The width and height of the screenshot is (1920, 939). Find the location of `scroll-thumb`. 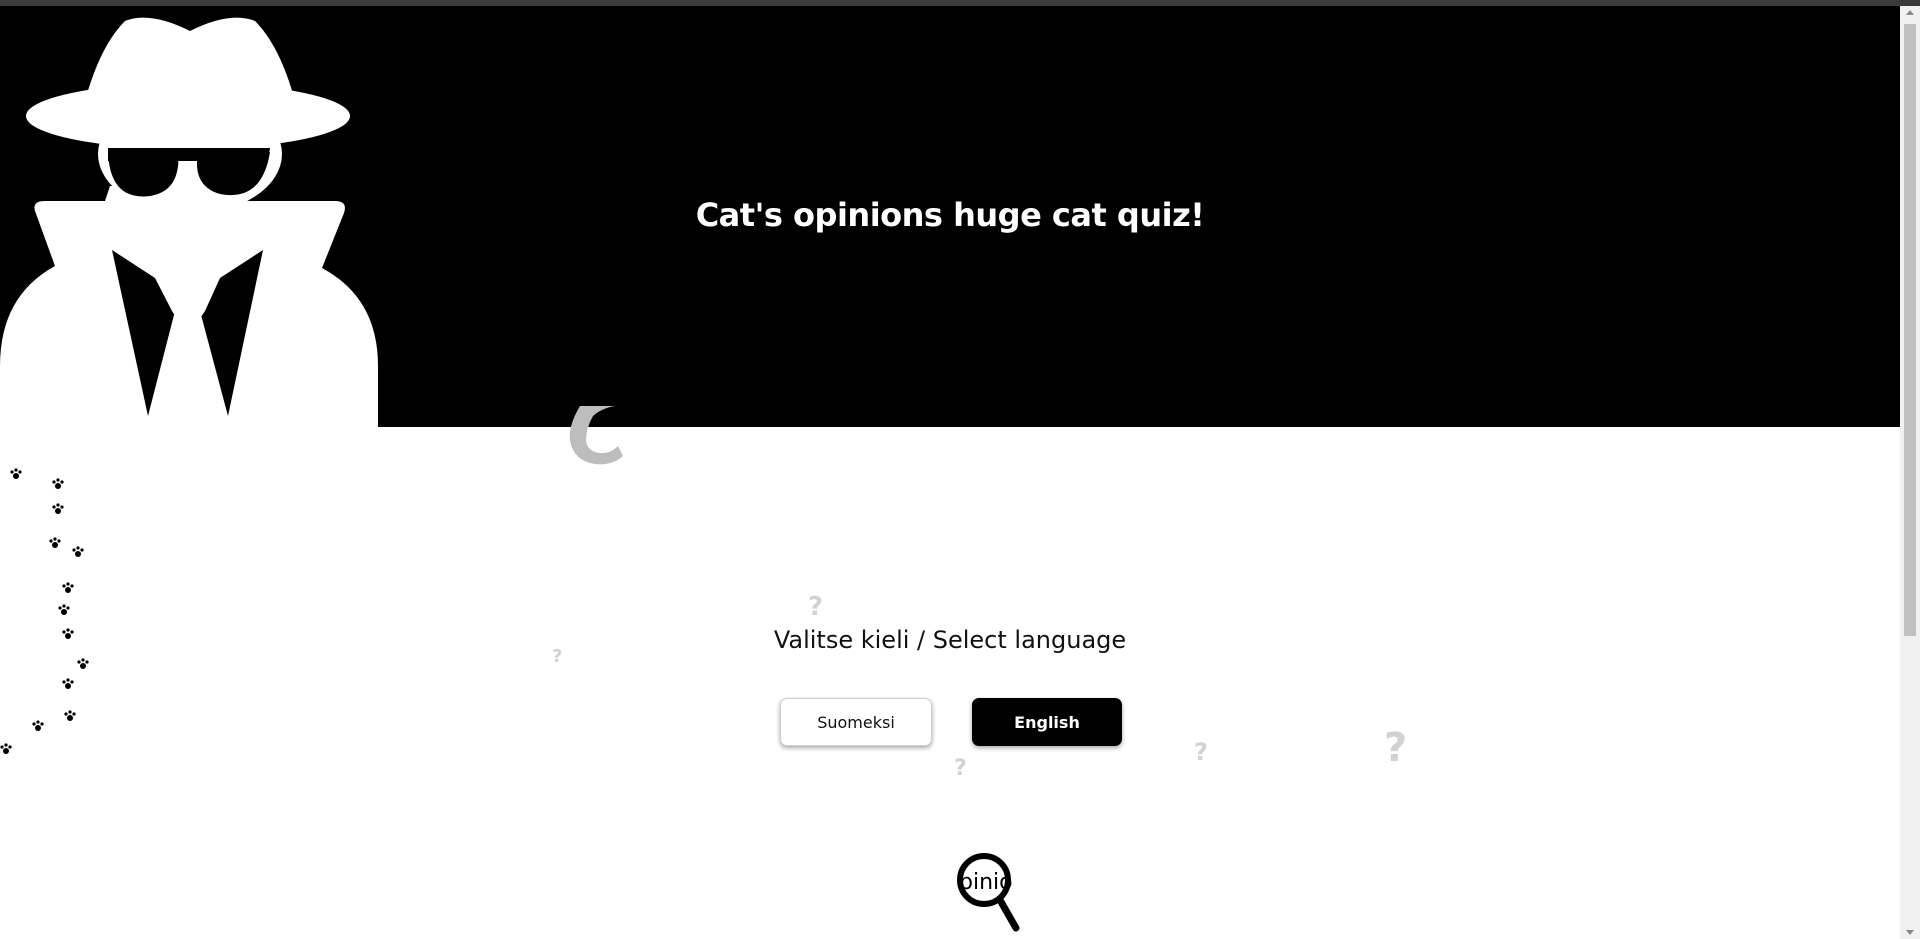

scroll-thumb is located at coordinates (1910, 330).